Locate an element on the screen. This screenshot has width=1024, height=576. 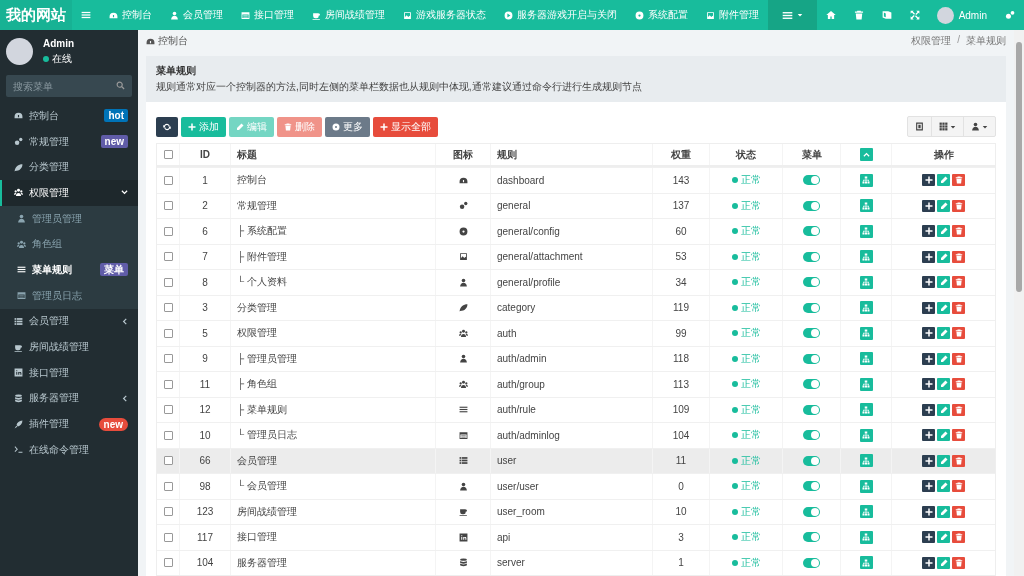
sidebar-item: 在线命令管理 is located at coordinates (69, 449).